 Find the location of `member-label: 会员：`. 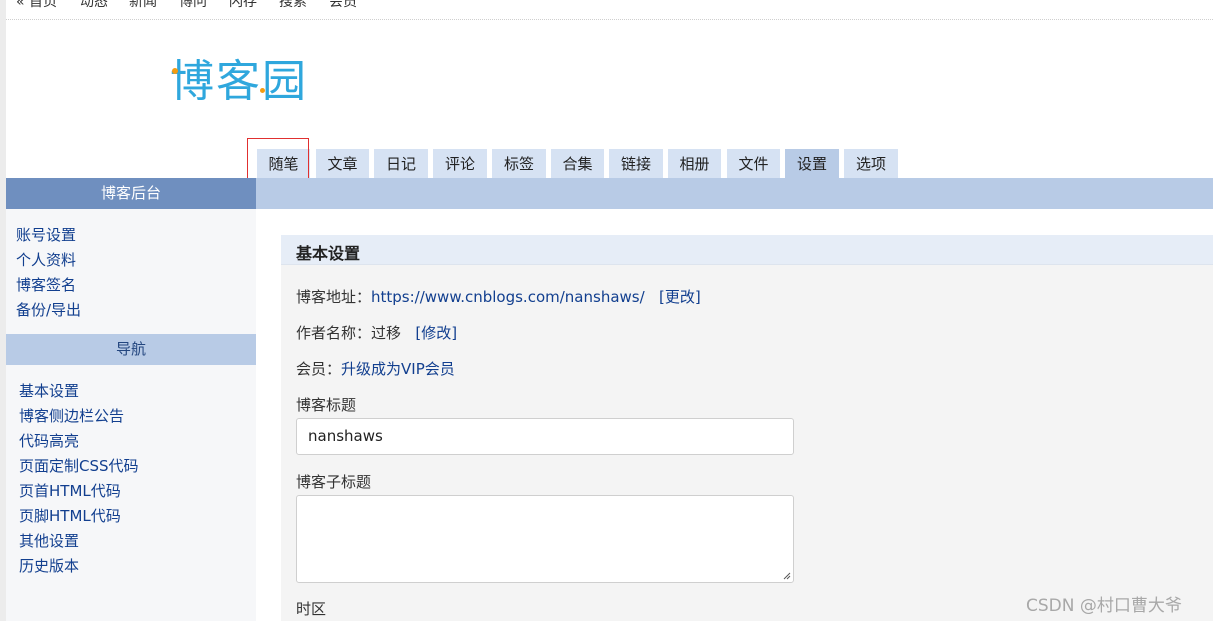

member-label: 会员： is located at coordinates (319, 369).